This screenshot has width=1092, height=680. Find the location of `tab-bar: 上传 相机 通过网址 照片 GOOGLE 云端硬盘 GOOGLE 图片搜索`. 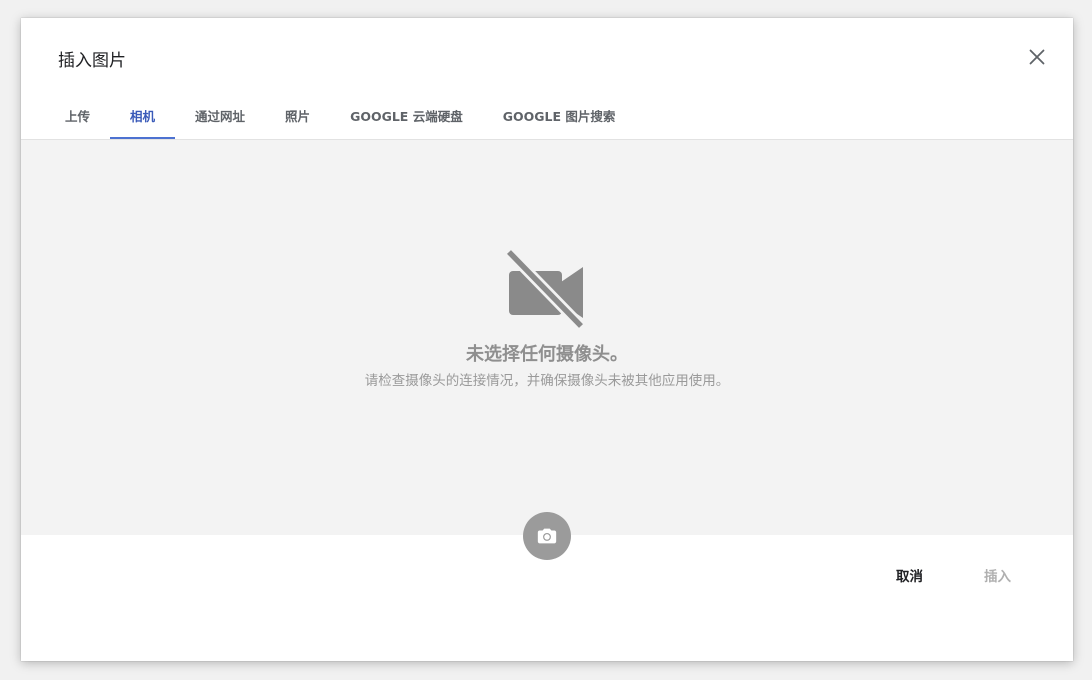

tab-bar: 上传 相机 通过网址 照片 GOOGLE 云端硬盘 GOOGLE 图片搜索 is located at coordinates (340, 121).